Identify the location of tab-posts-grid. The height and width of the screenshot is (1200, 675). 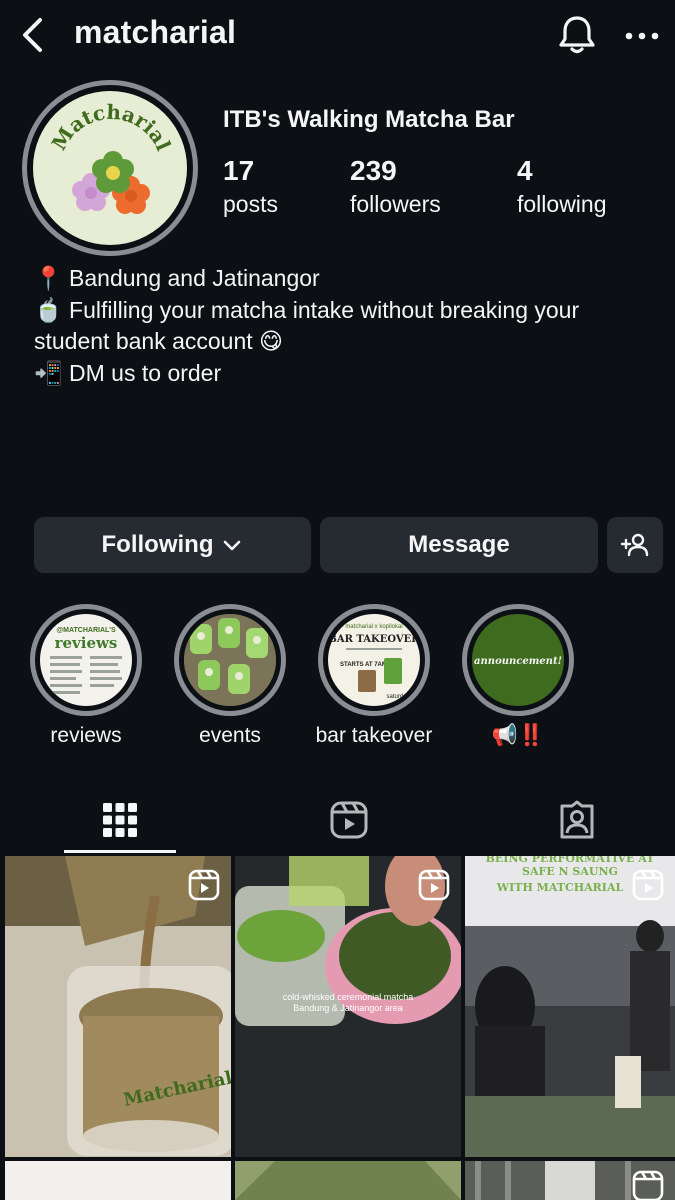
(119, 820).